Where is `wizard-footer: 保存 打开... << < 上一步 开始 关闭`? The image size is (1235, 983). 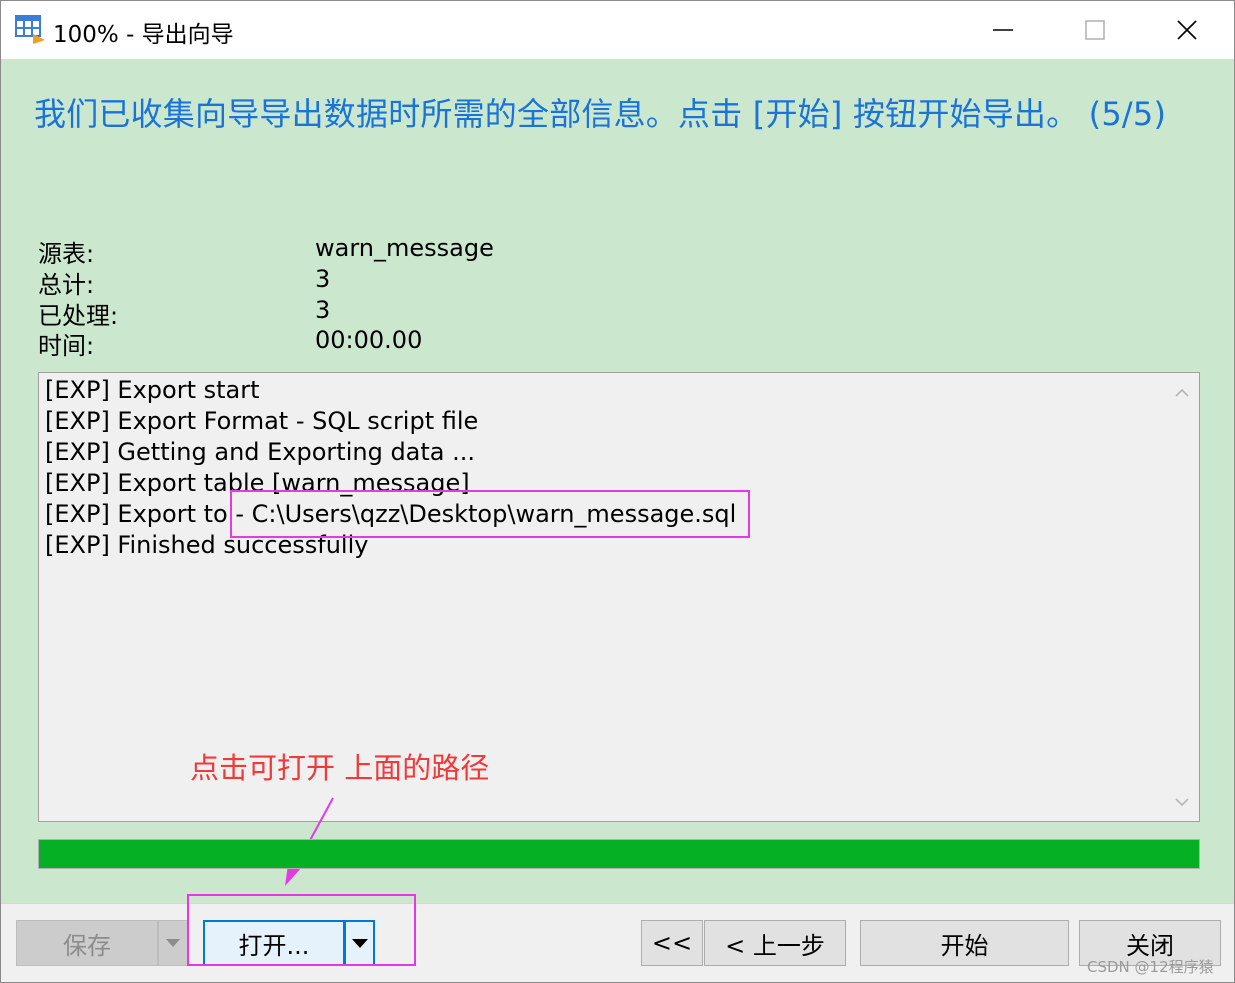 wizard-footer: 保存 打开... << < 上一步 开始 关闭 is located at coordinates (617, 942).